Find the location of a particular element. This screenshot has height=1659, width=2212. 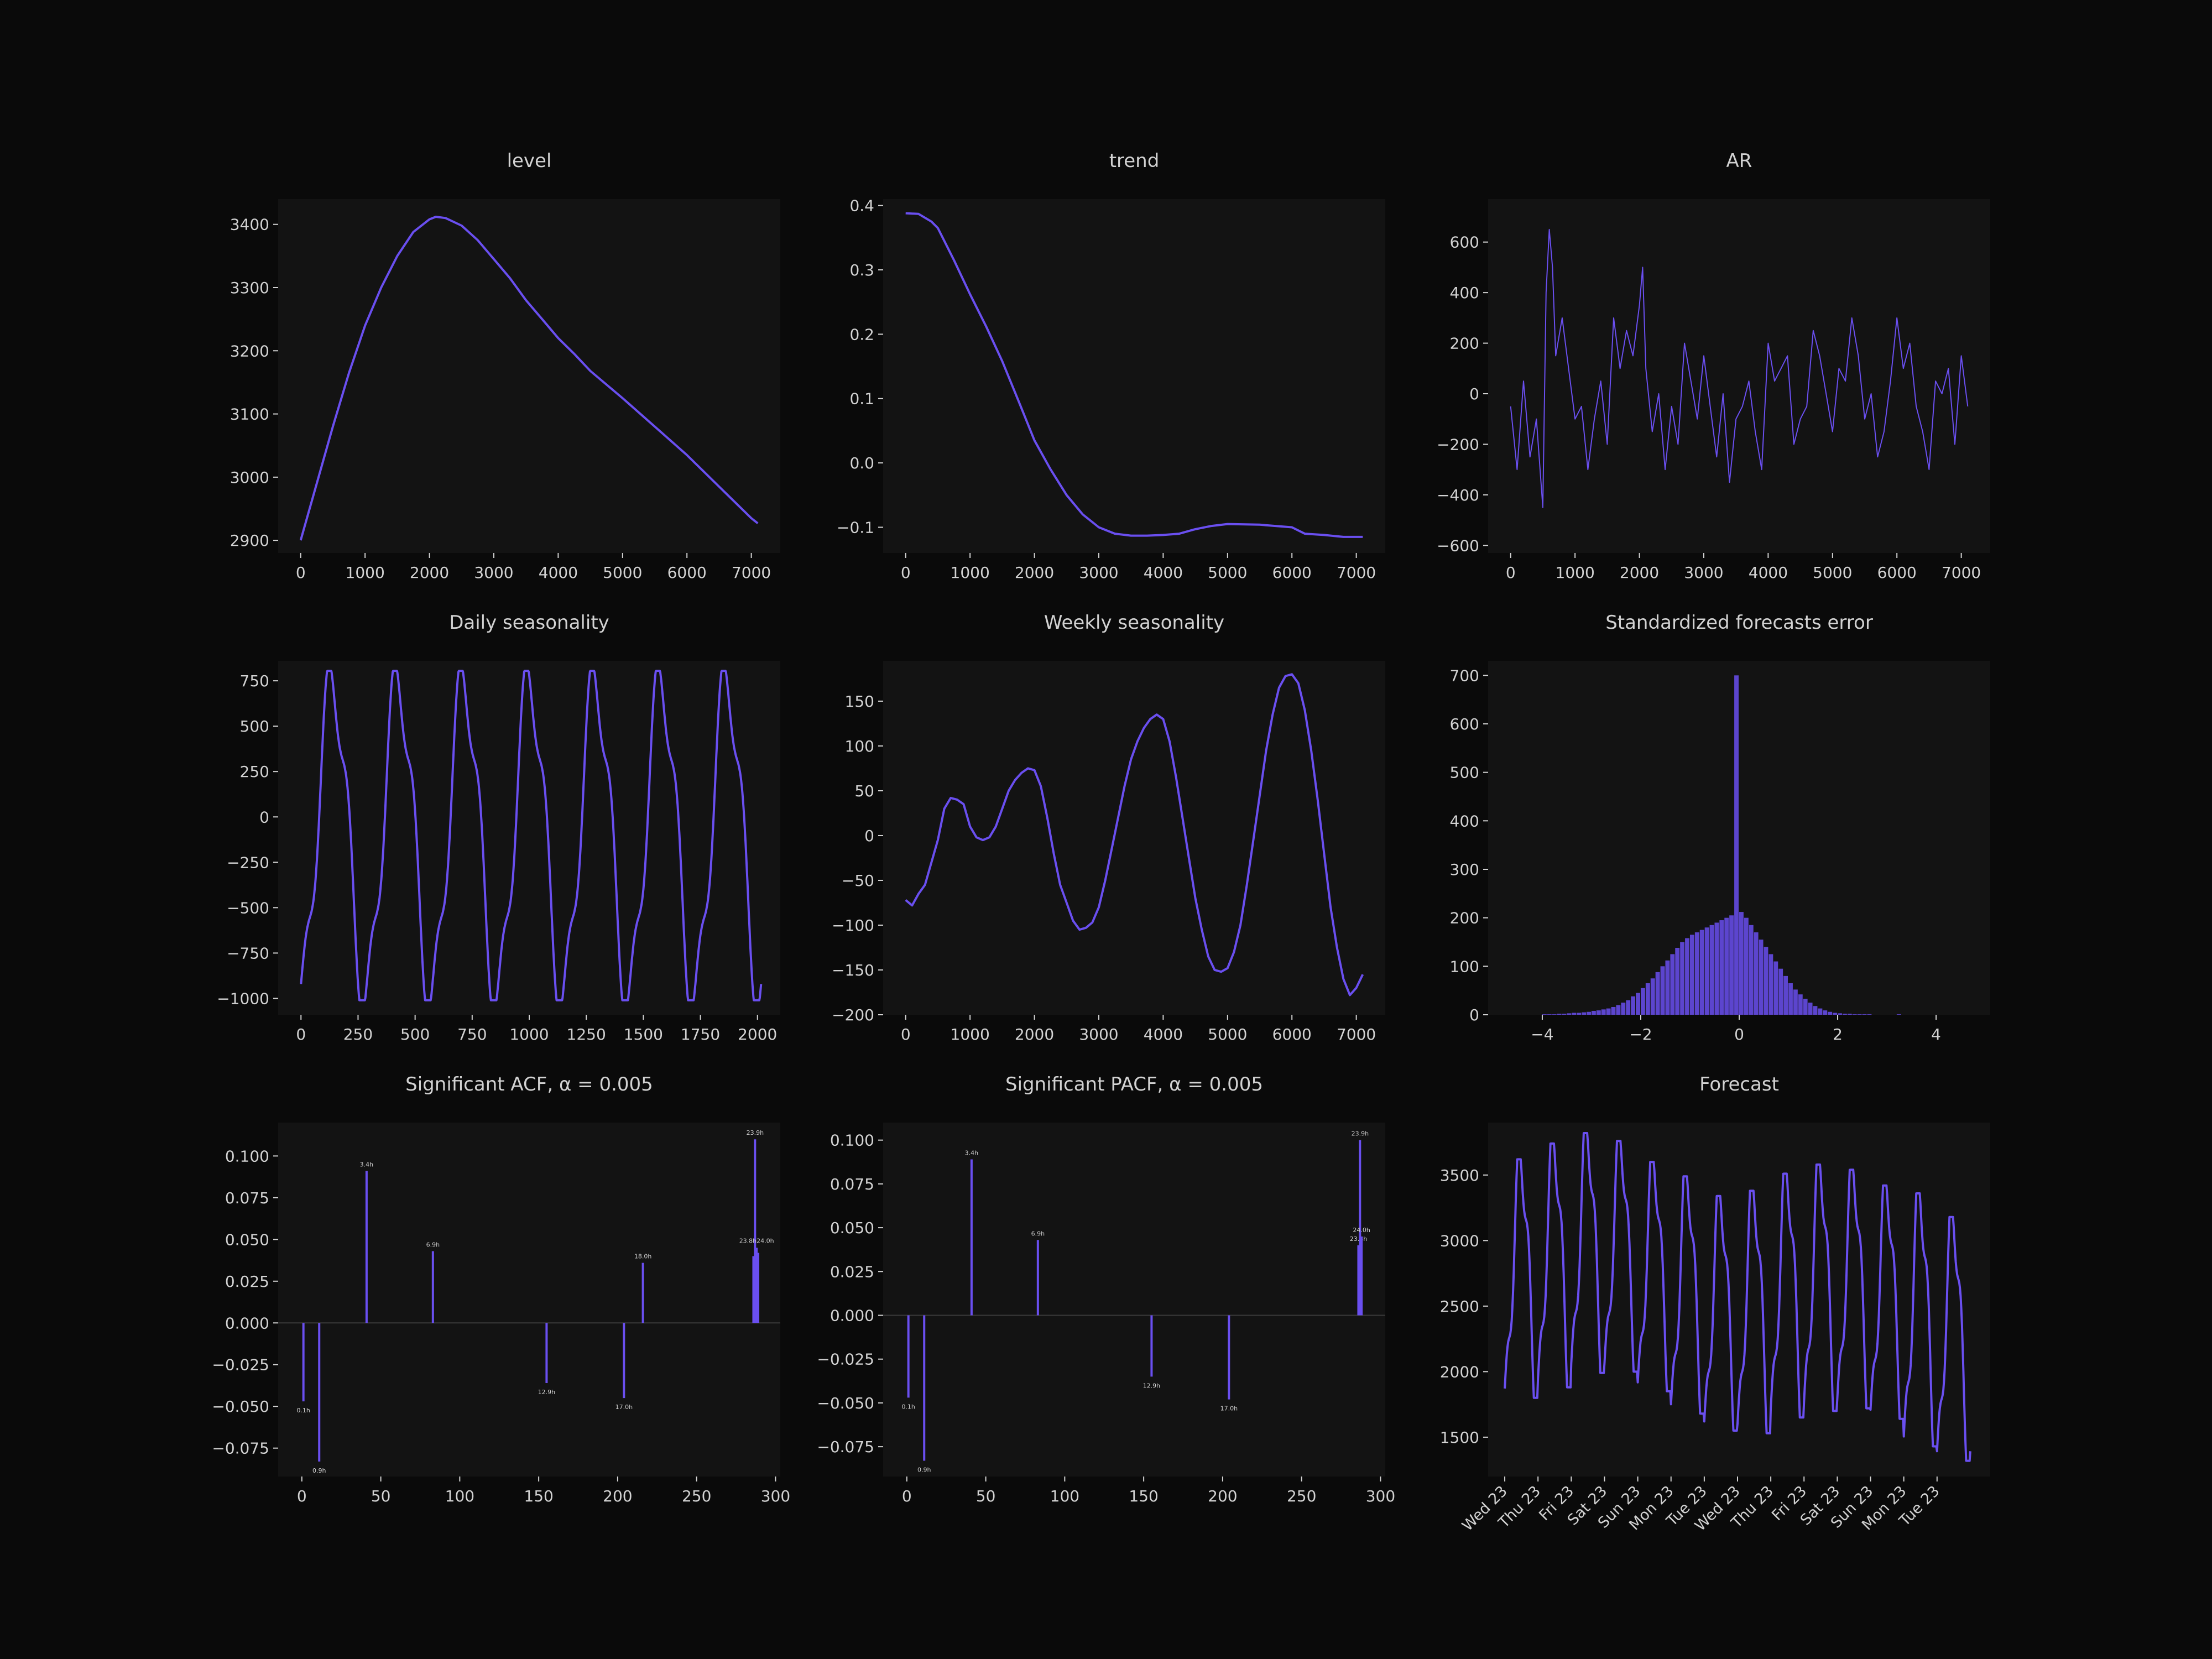

bar-label: 0.1h is located at coordinates (303, 1411).